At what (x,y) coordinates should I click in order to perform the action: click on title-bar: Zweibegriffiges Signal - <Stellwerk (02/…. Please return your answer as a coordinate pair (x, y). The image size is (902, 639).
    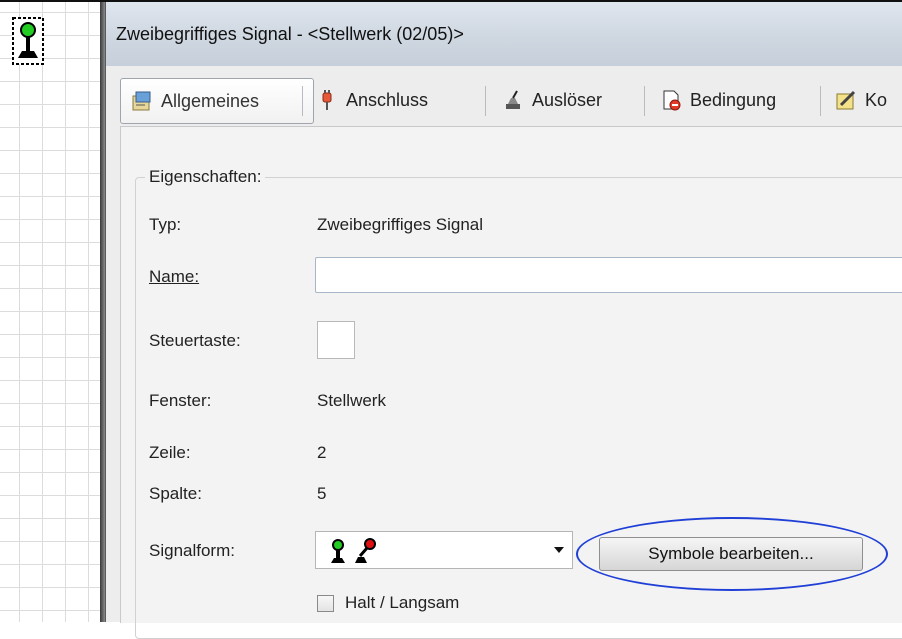
    Looking at the image, I should click on (504, 34).